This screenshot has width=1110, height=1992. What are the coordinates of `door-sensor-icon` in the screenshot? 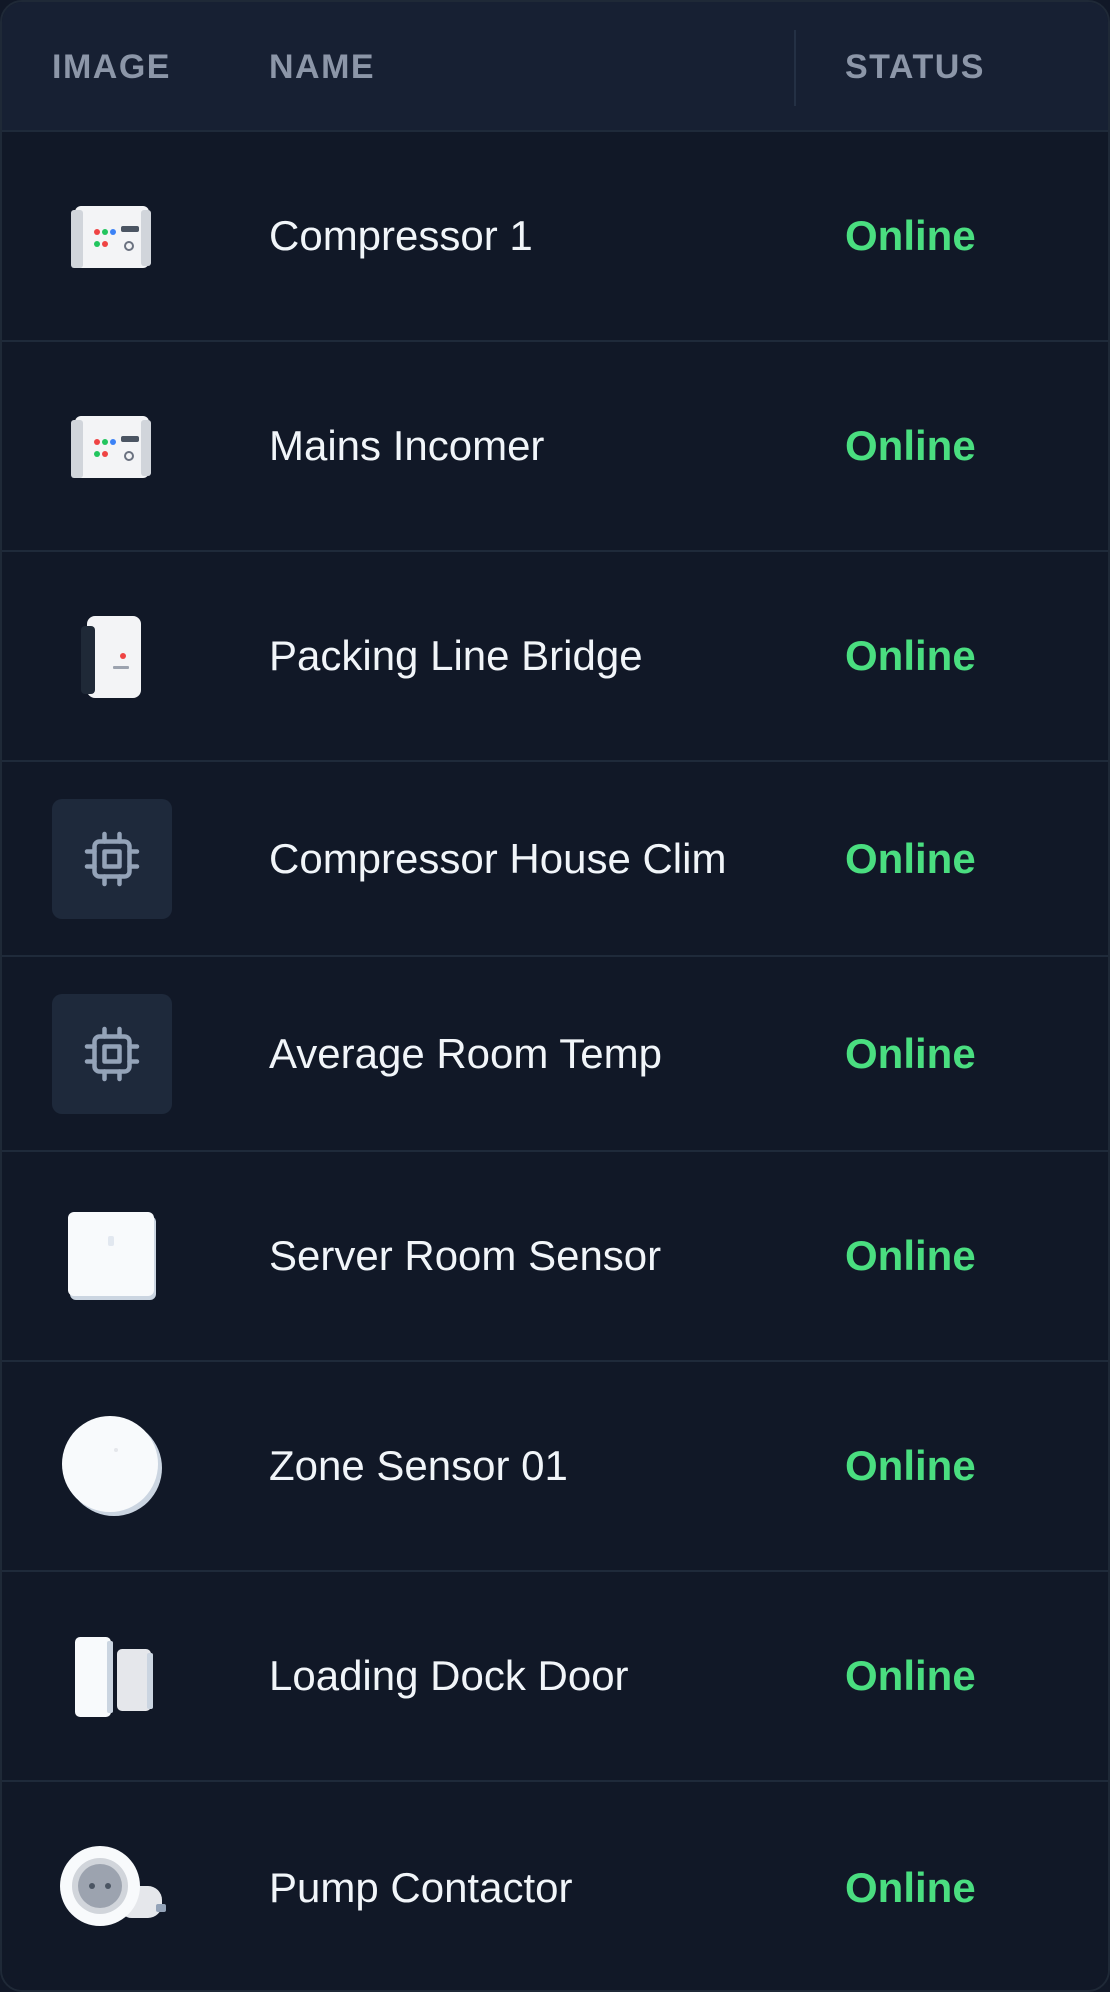 It's located at (112, 1676).